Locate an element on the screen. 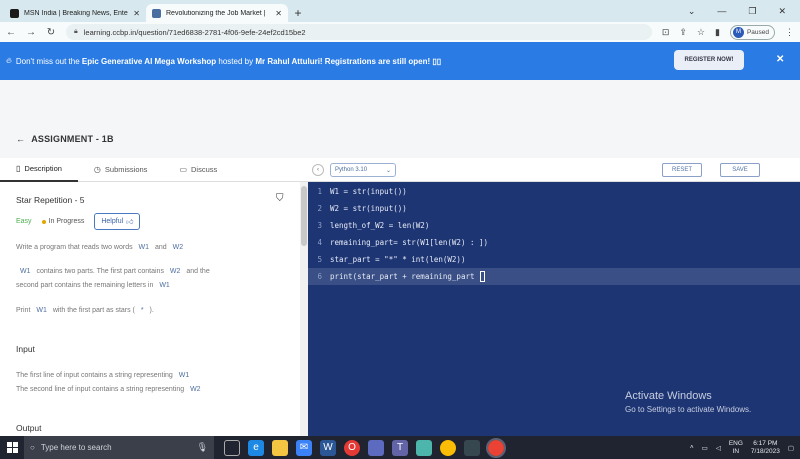  banner-prefix: Don't miss out the is located at coordinates (47, 61).